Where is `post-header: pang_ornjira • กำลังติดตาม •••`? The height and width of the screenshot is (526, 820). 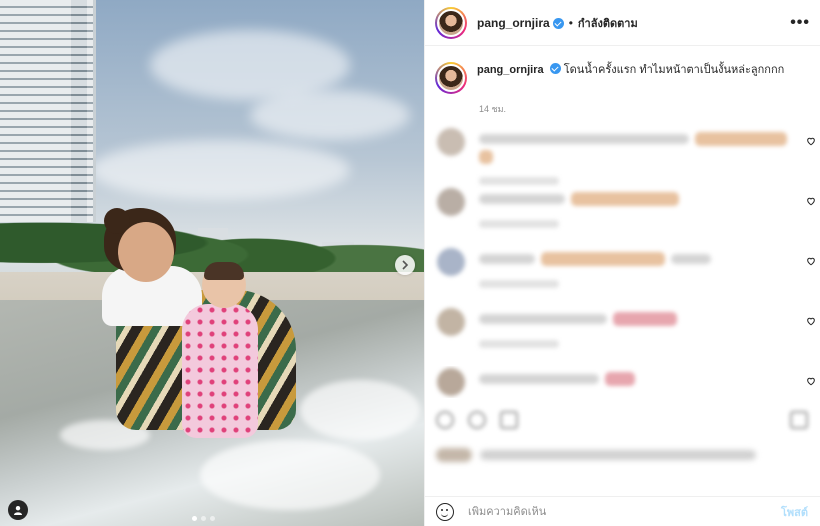 post-header: pang_ornjira • กำลังติดตาม ••• is located at coordinates (622, 23).